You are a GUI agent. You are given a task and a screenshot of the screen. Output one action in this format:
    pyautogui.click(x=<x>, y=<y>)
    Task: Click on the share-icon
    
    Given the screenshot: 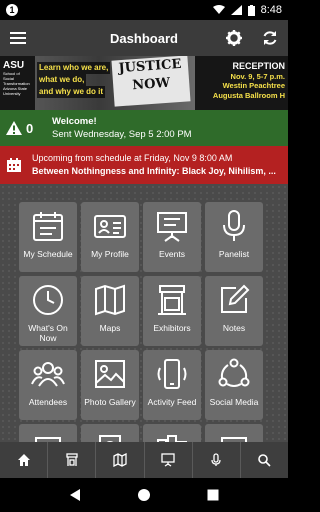 What is the action you would take?
    pyautogui.click(x=234, y=372)
    